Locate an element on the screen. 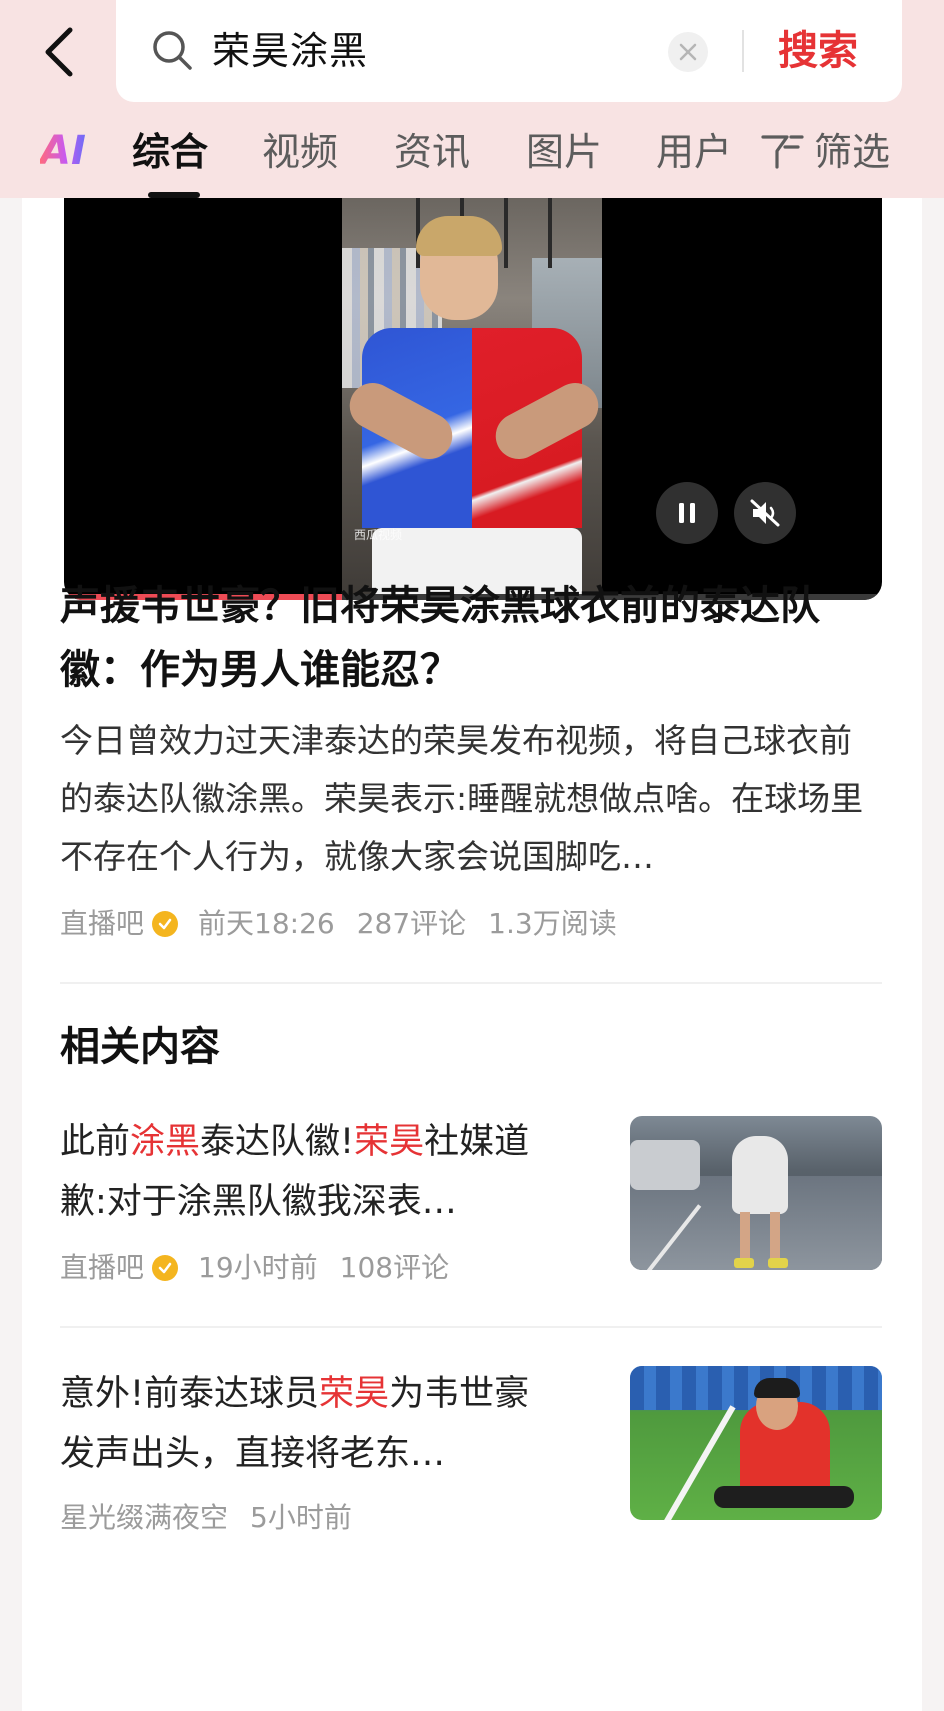 The height and width of the screenshot is (1711, 944). chevron-left-icon is located at coordinates (59, 52).